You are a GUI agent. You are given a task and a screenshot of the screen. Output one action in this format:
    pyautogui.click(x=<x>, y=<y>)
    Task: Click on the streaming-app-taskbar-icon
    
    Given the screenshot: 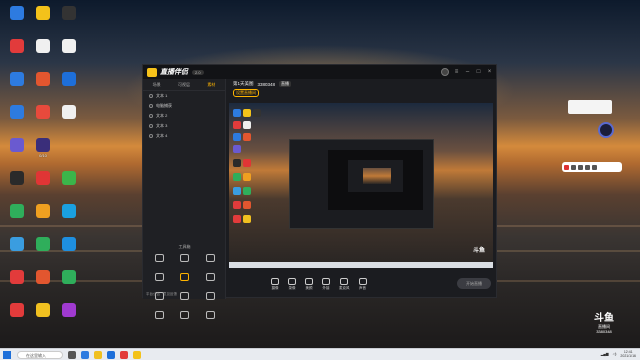 What is the action you would take?
    pyautogui.click(x=137, y=354)
    